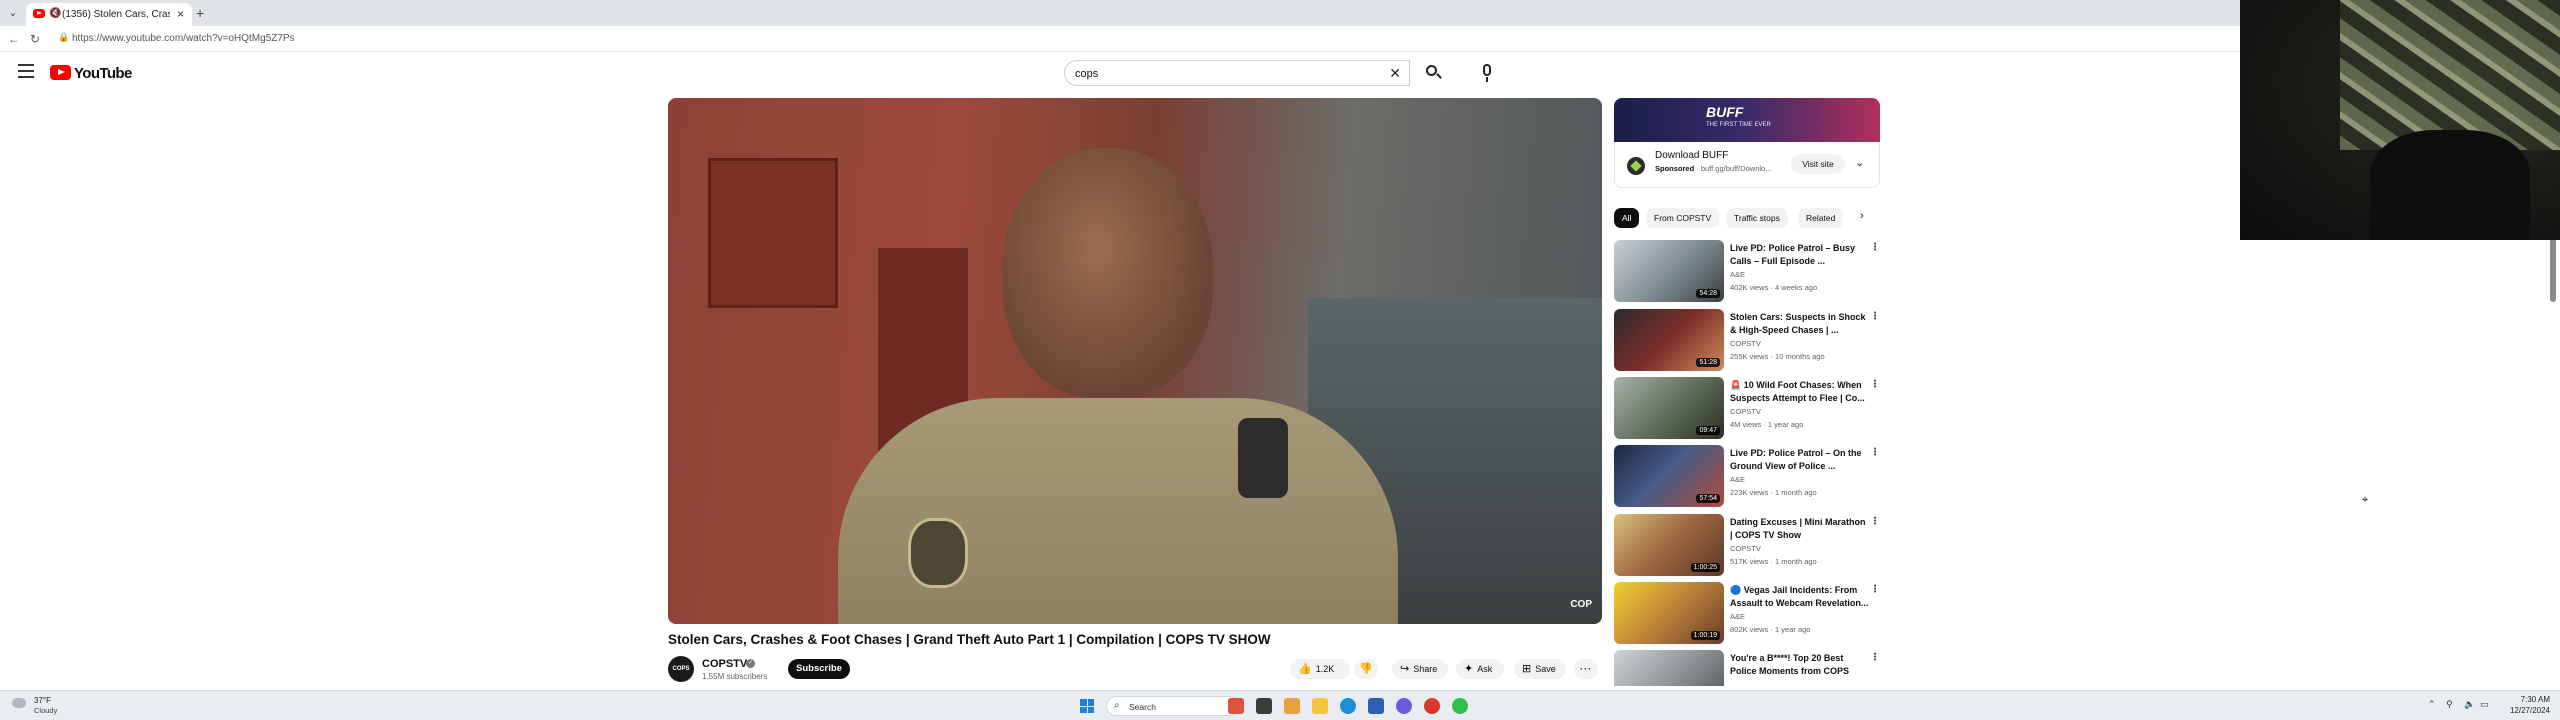  Describe the element at coordinates (55, 13) in the screenshot. I see `audio-icon: 🔇` at that location.